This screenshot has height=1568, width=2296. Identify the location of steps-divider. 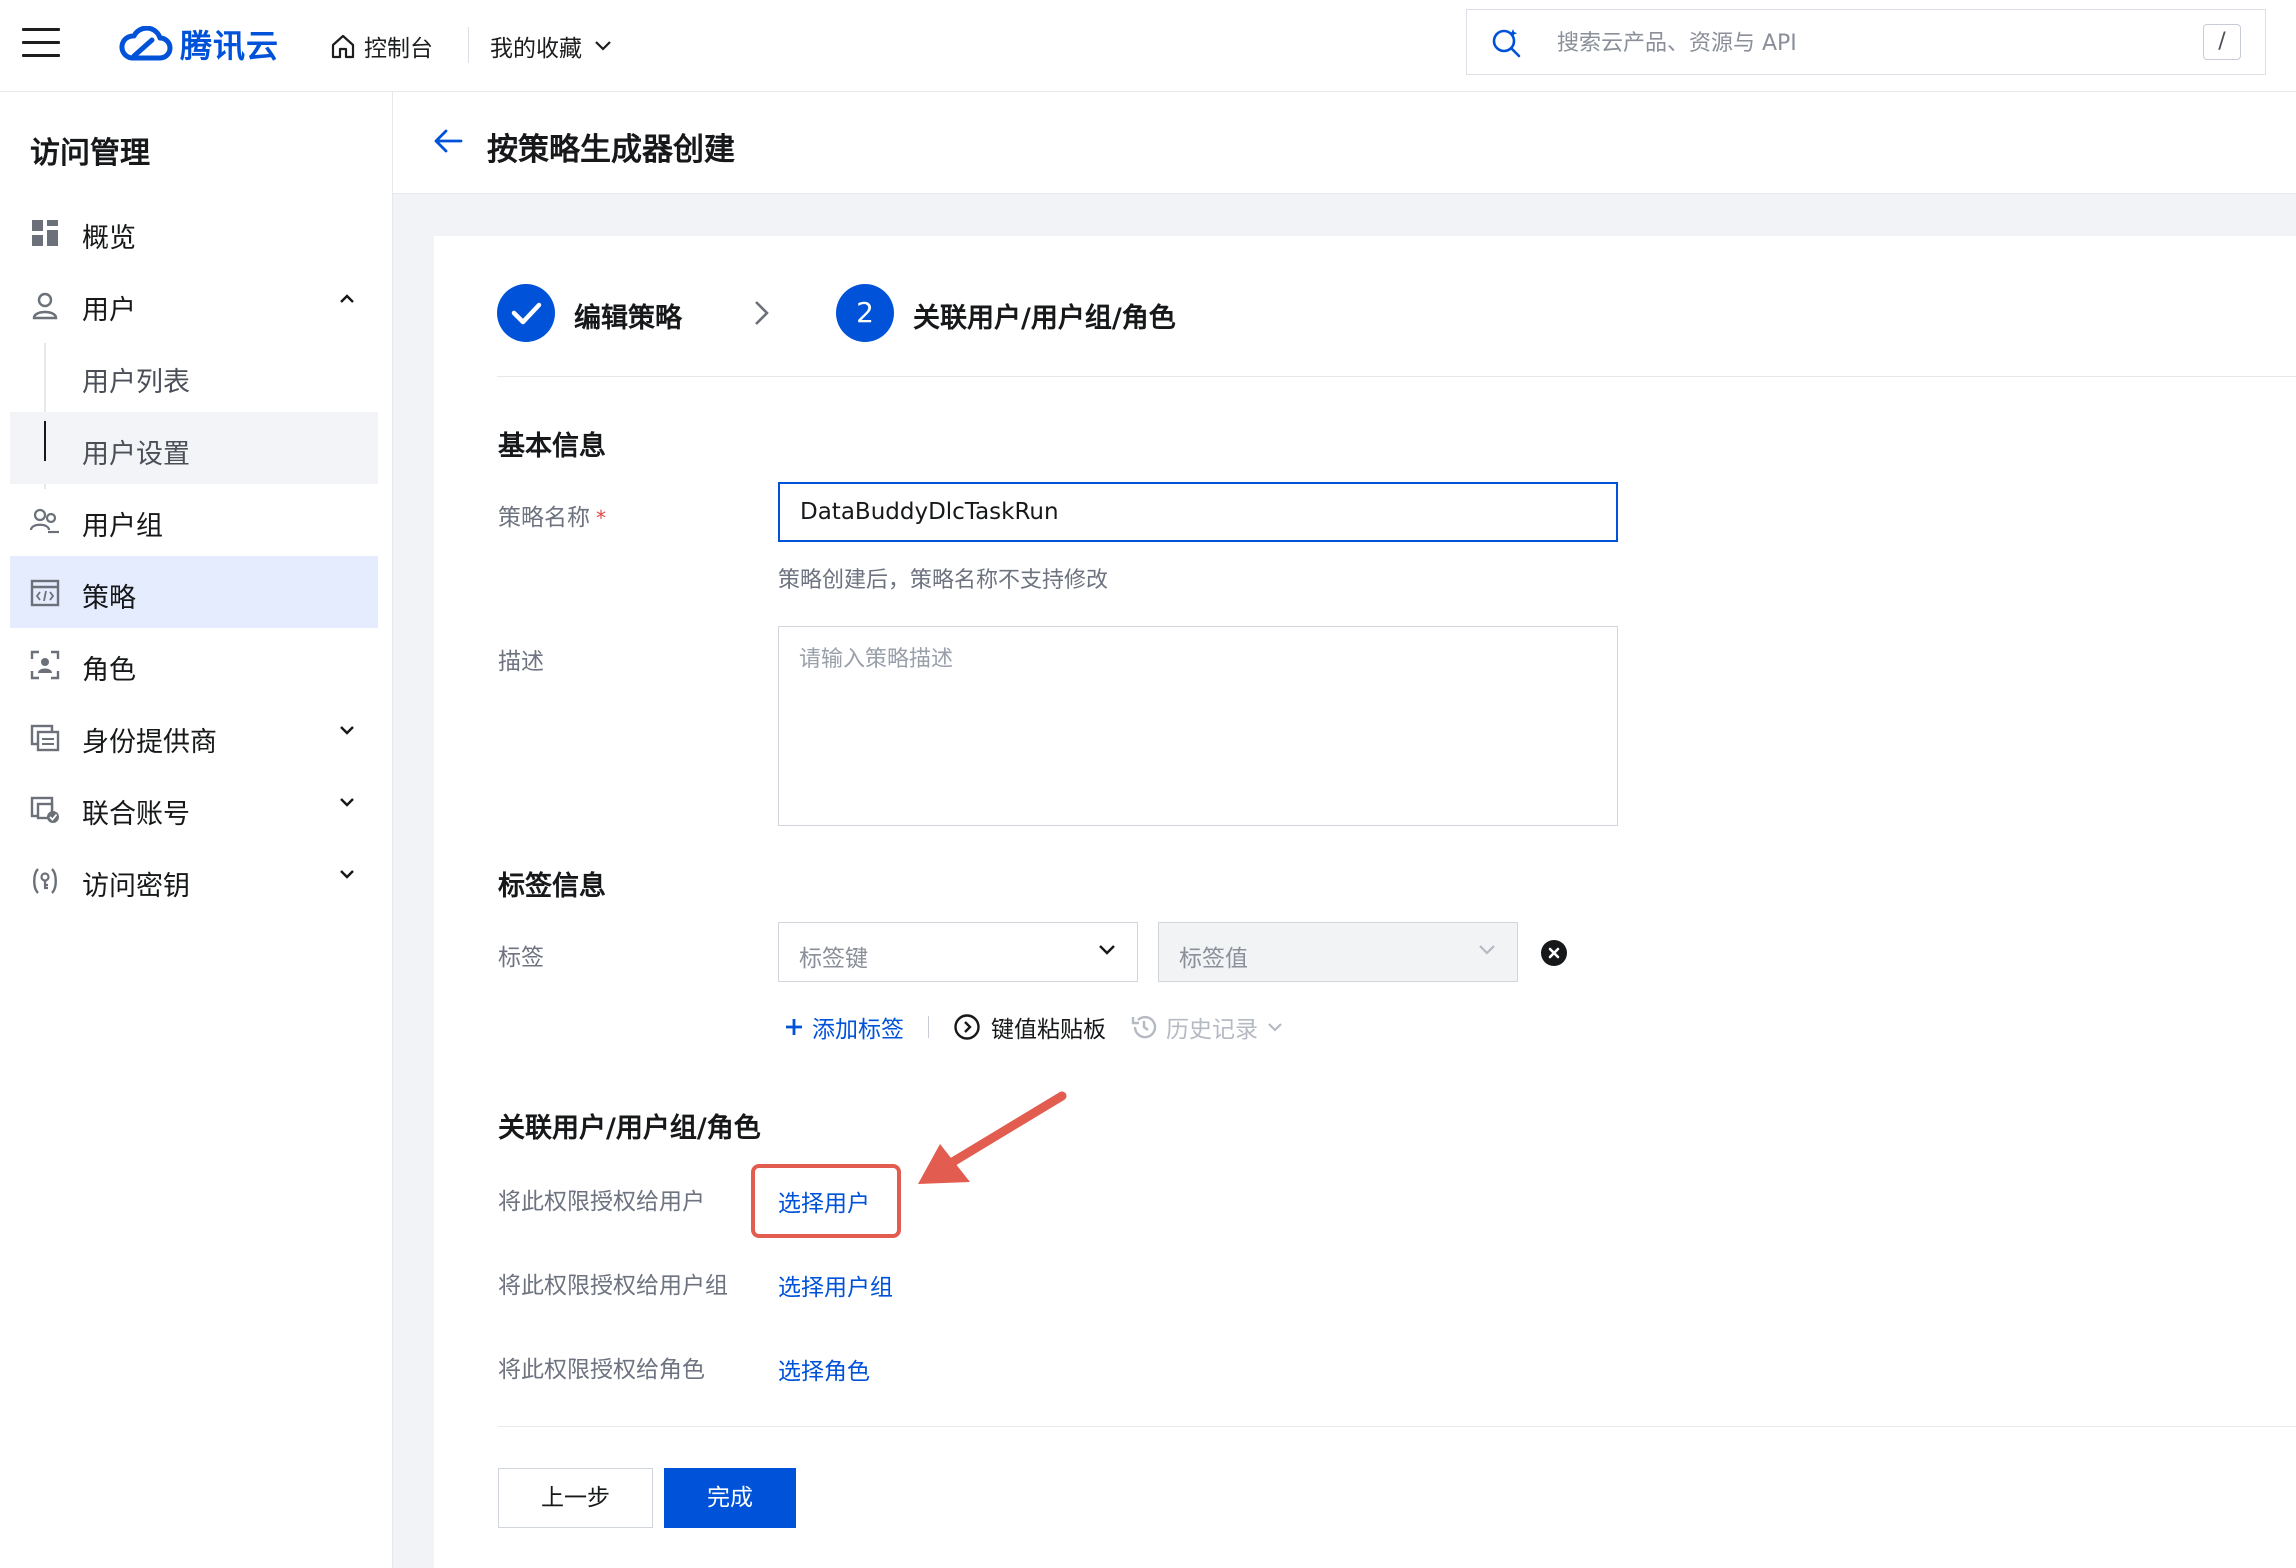
(1396, 376).